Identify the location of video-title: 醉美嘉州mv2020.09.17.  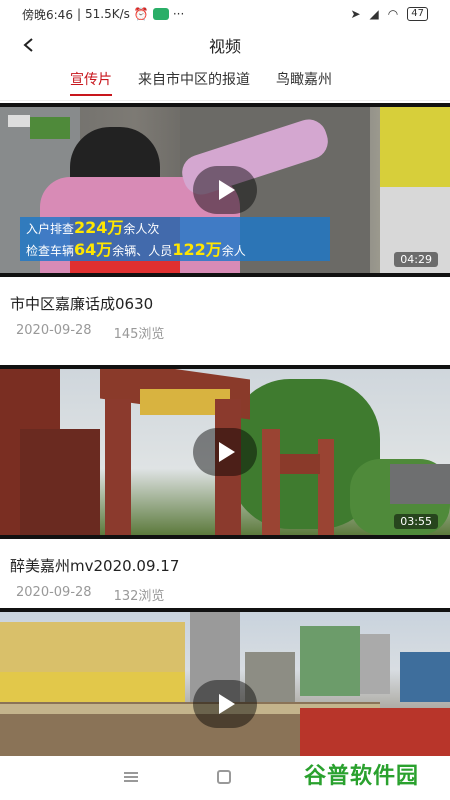
(94, 565).